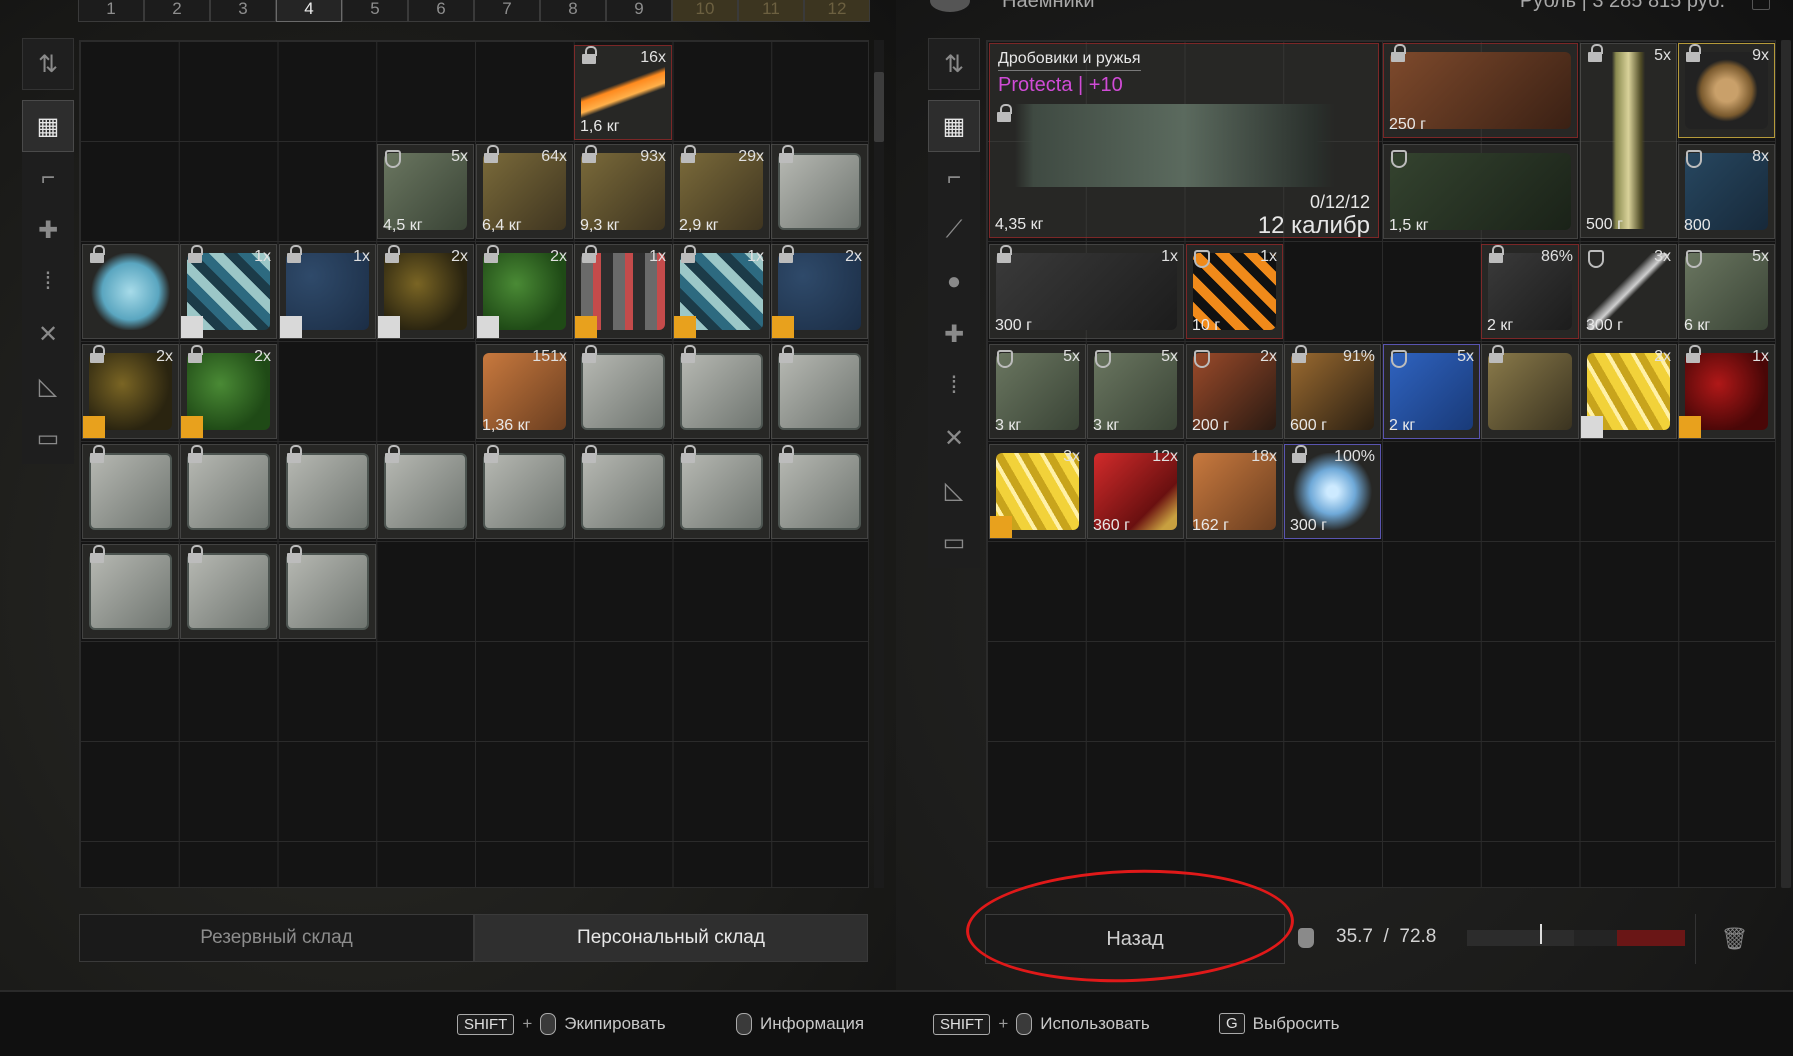  Describe the element at coordinates (1234, 491) in the screenshot. I see `grid-item-ammo: 18x 162 г` at that location.